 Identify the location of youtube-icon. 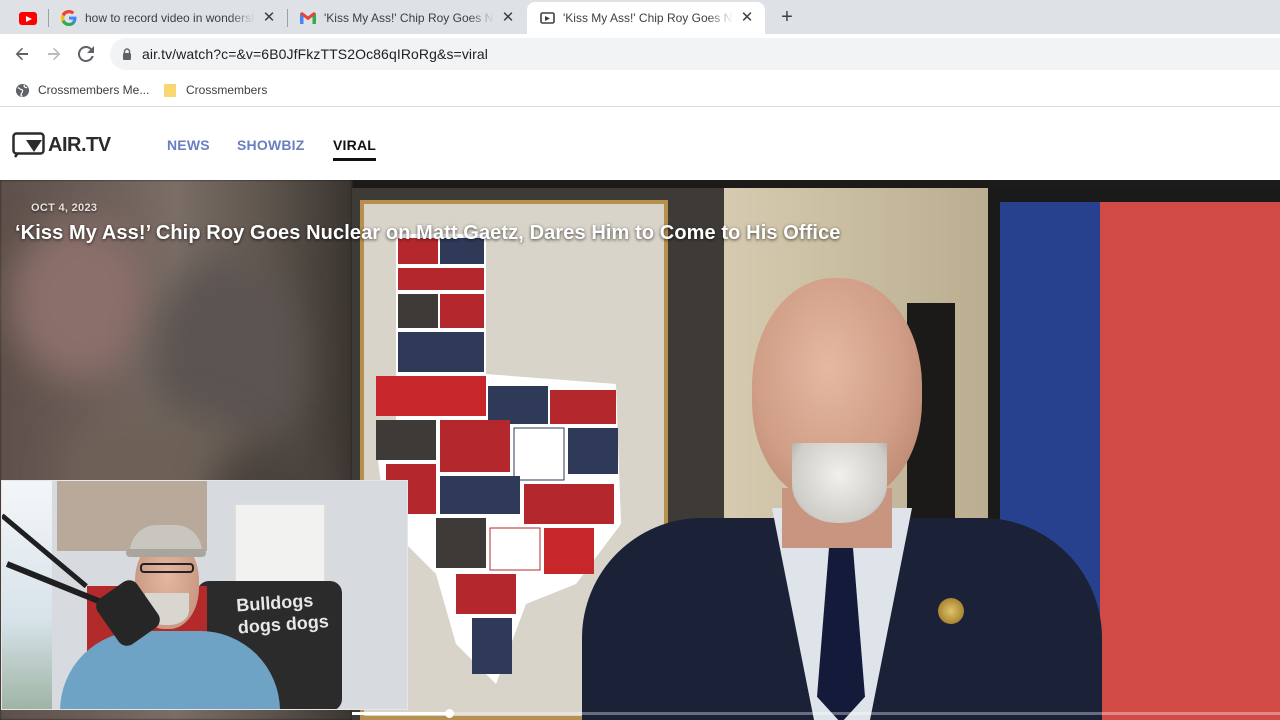
(28, 18).